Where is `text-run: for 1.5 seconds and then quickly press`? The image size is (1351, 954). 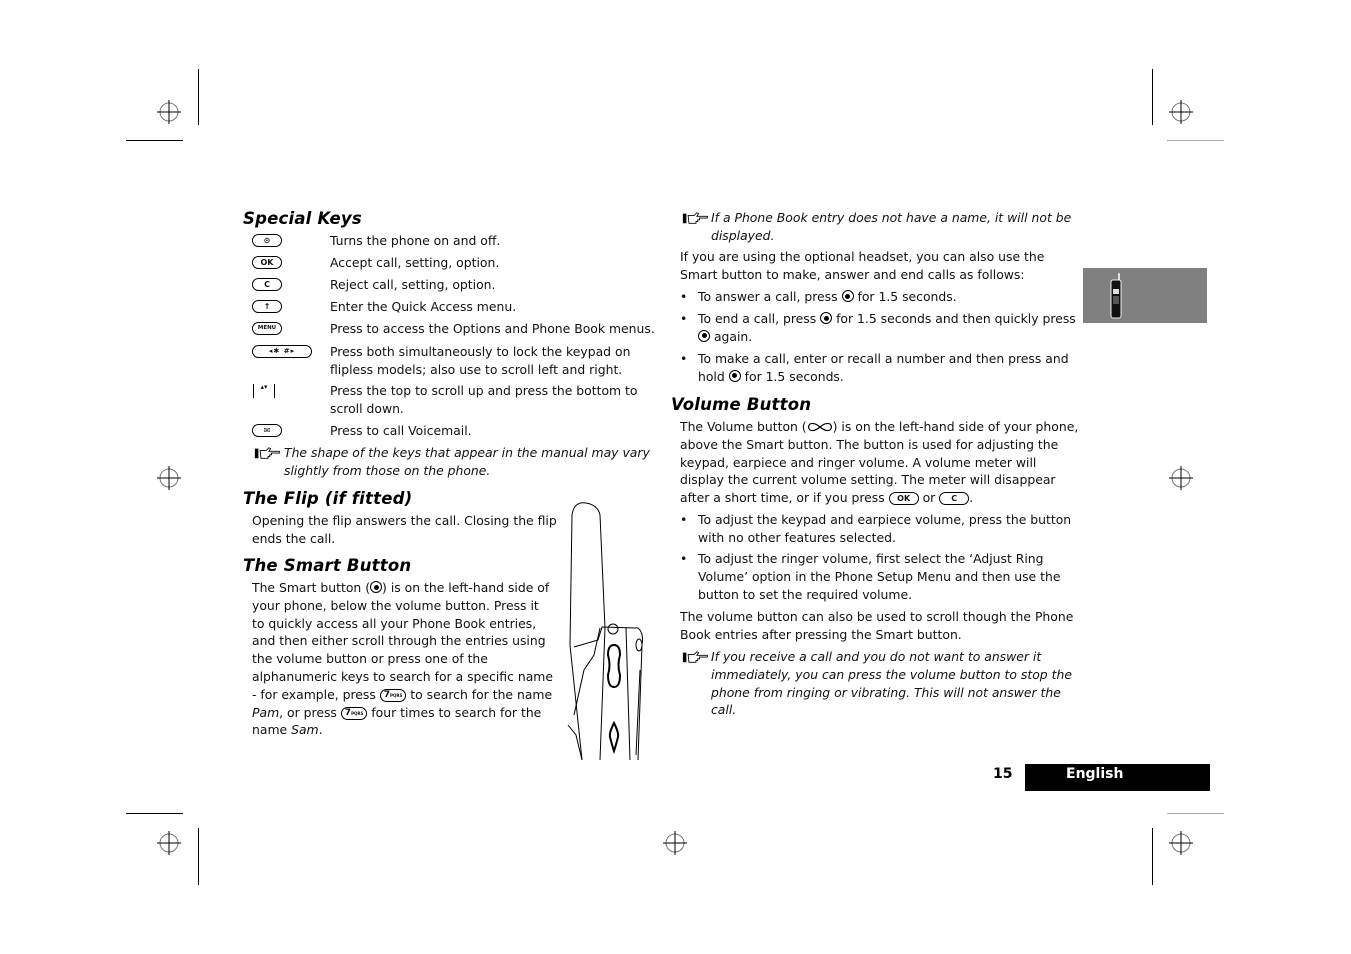
text-run: for 1.5 seconds and then quickly press is located at coordinates (954, 318).